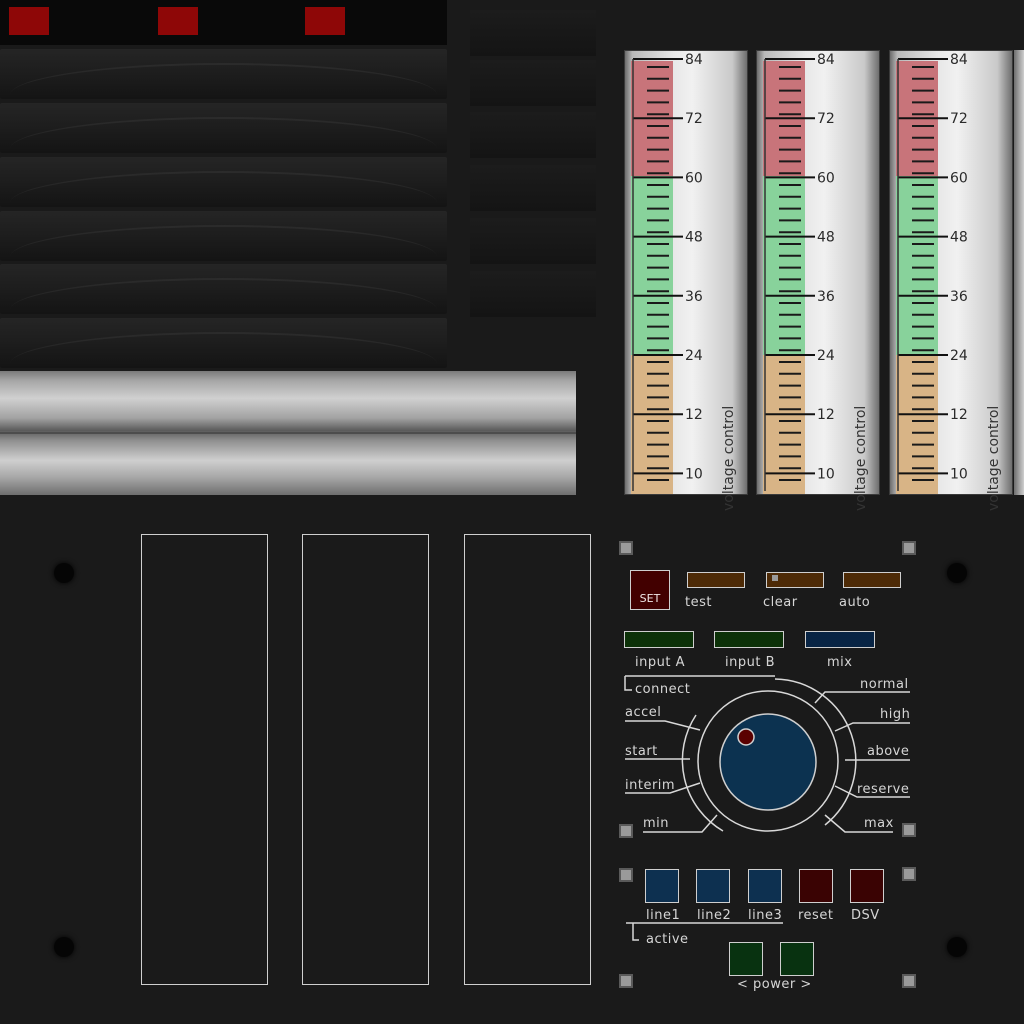 The width and height of the screenshot is (1024, 1024). What do you see at coordinates (659, 639) in the screenshot?
I see `input-a-button` at bounding box center [659, 639].